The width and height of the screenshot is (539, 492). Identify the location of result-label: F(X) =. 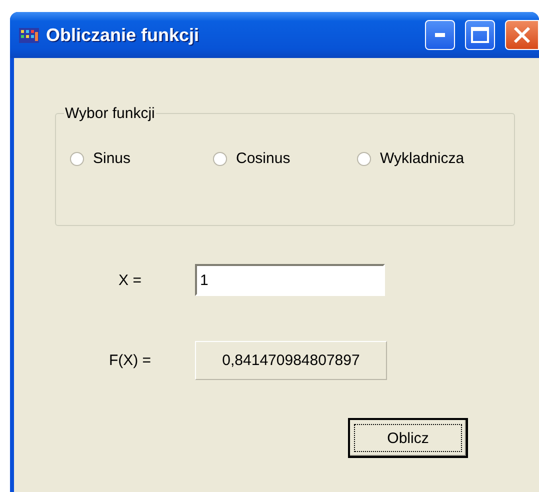
(130, 360).